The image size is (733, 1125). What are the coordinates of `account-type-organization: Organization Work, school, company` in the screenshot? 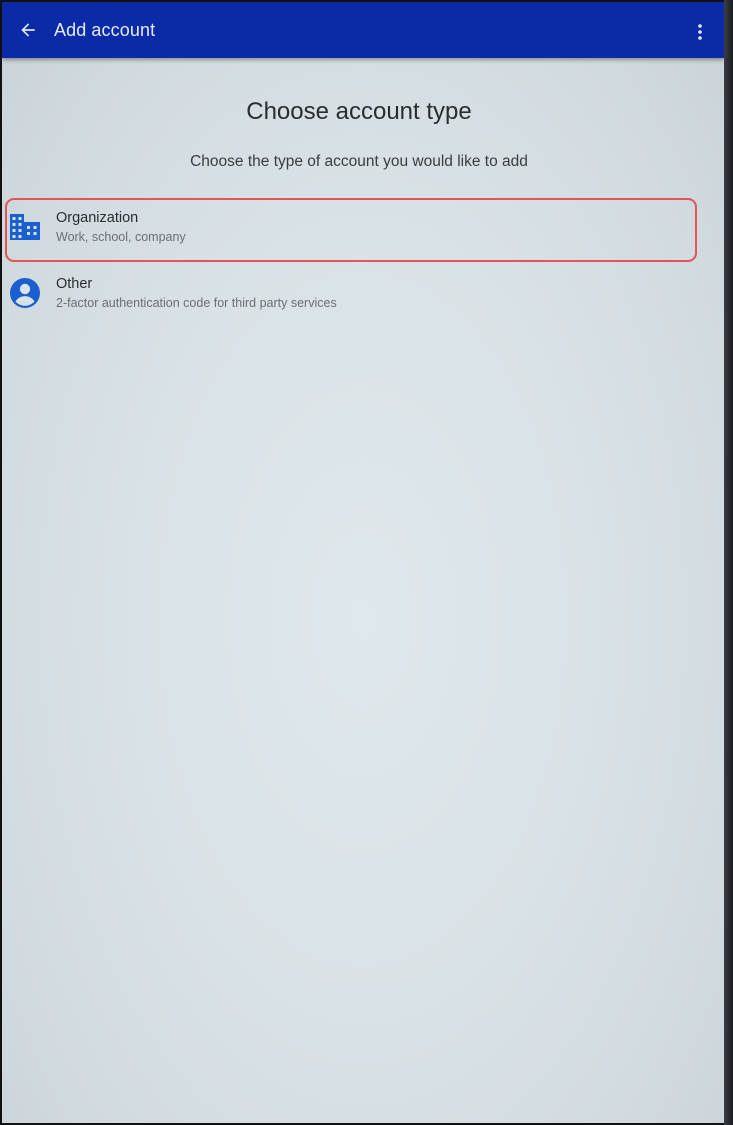 It's located at (358, 230).